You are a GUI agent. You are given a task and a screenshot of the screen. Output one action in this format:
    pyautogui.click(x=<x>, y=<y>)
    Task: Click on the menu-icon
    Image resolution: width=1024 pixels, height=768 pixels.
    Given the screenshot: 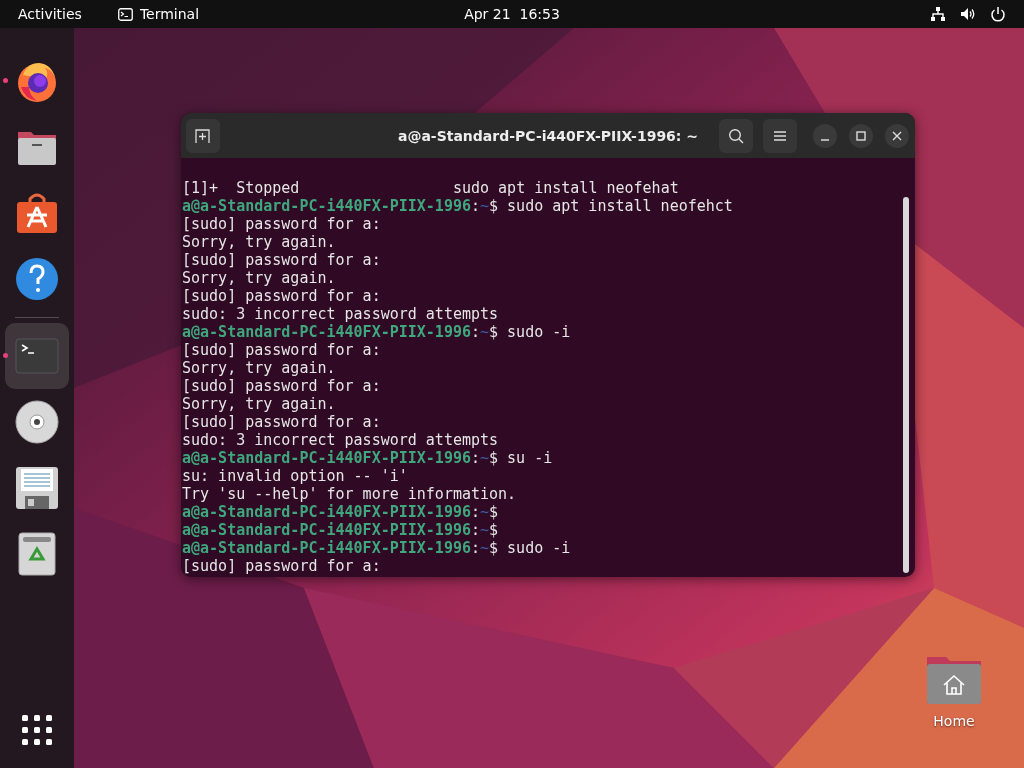 What is the action you would take?
    pyautogui.click(x=780, y=135)
    